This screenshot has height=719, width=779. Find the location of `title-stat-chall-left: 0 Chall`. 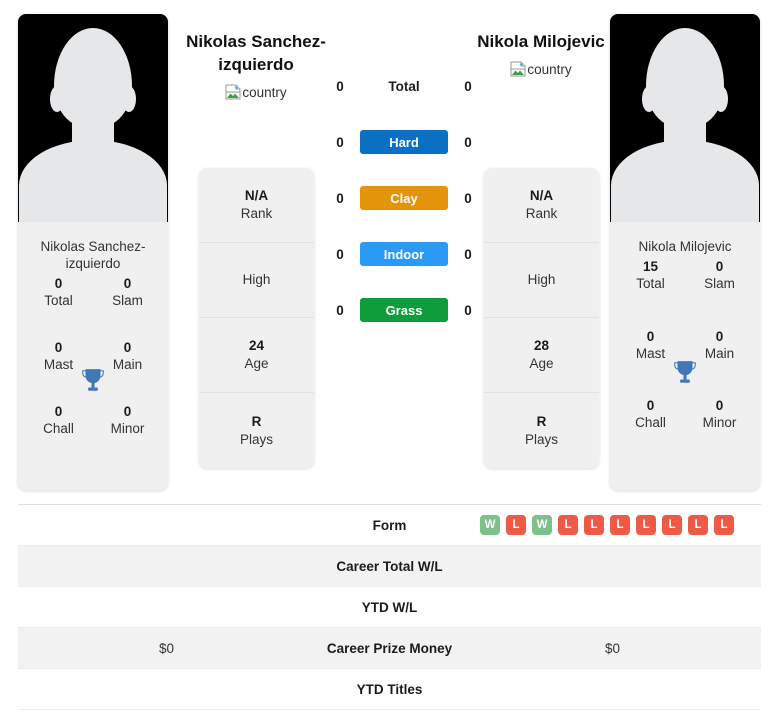

title-stat-chall-left: 0 Chall is located at coordinates (58, 436).